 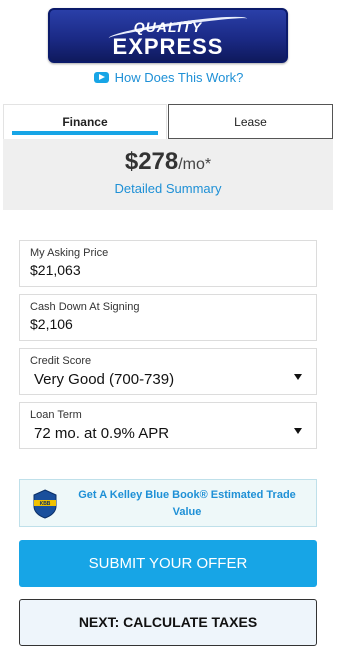 I want to click on payment-amount: $278, so click(x=151, y=161).